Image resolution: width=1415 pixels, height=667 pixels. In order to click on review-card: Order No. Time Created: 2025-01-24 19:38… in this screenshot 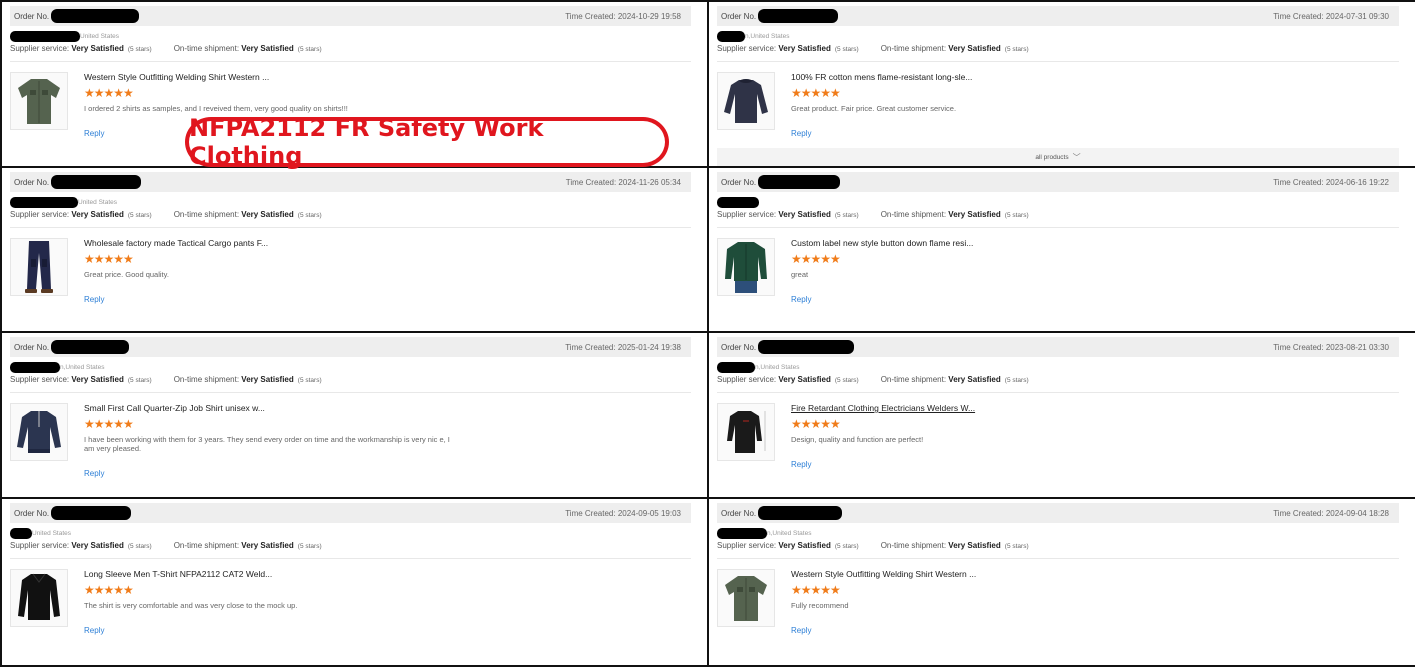, I will do `click(354, 415)`.